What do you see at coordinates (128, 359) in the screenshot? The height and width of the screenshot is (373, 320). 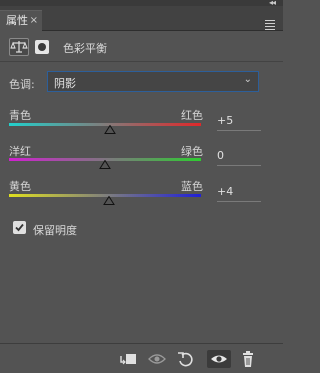 I see `clip-to-layer-icon` at bounding box center [128, 359].